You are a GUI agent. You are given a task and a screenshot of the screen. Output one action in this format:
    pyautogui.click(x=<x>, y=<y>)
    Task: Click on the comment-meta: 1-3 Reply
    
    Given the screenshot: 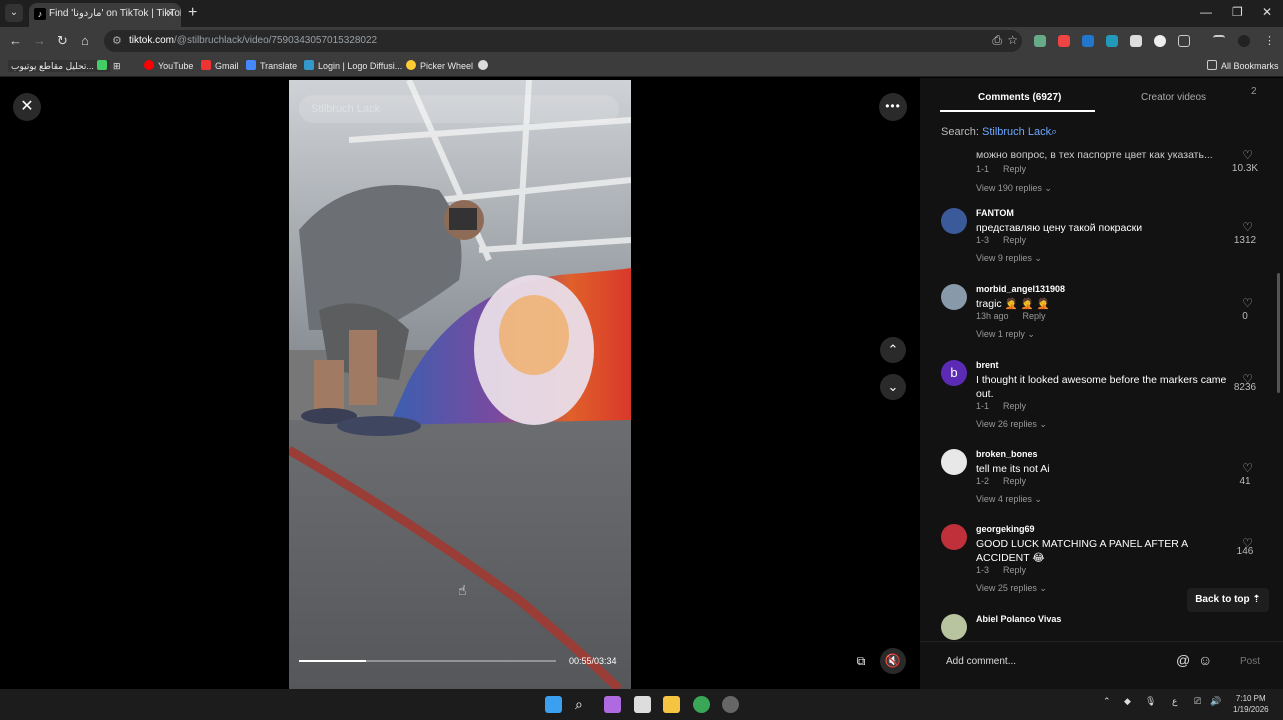 What is the action you would take?
    pyautogui.click(x=1001, y=570)
    